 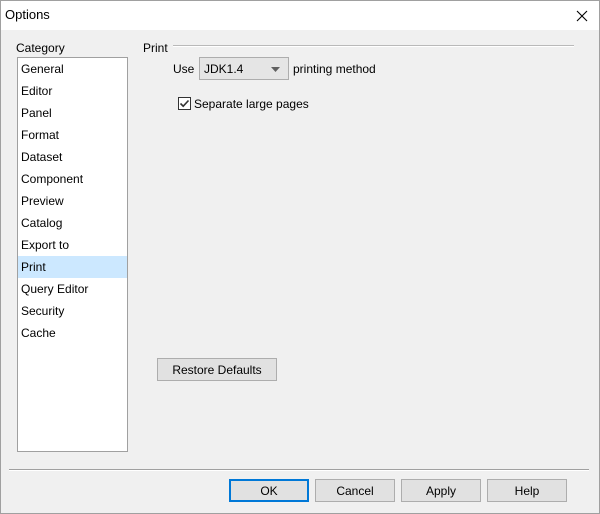 I want to click on printing-method-dropdown: JDK1.4, so click(x=244, y=68).